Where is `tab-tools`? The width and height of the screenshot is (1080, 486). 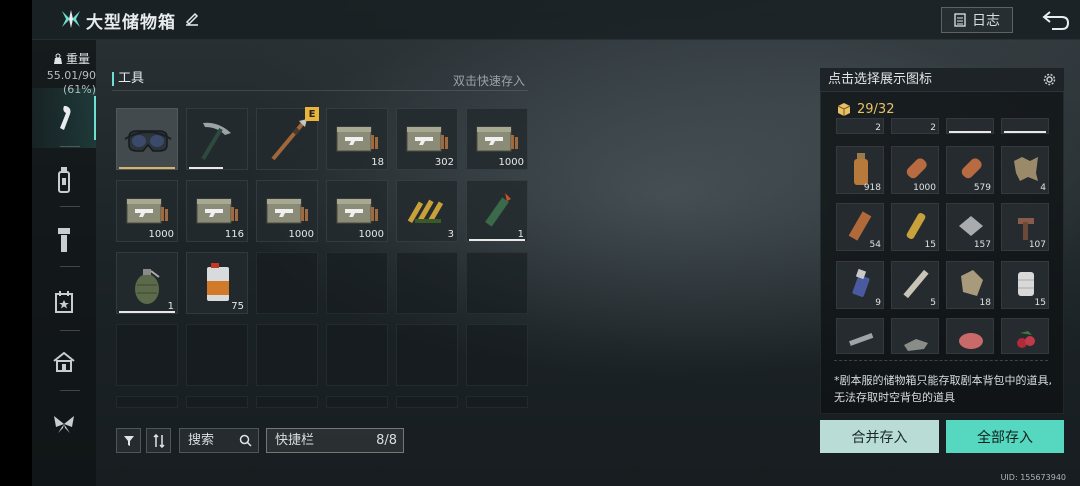
tab-tools is located at coordinates (64, 118).